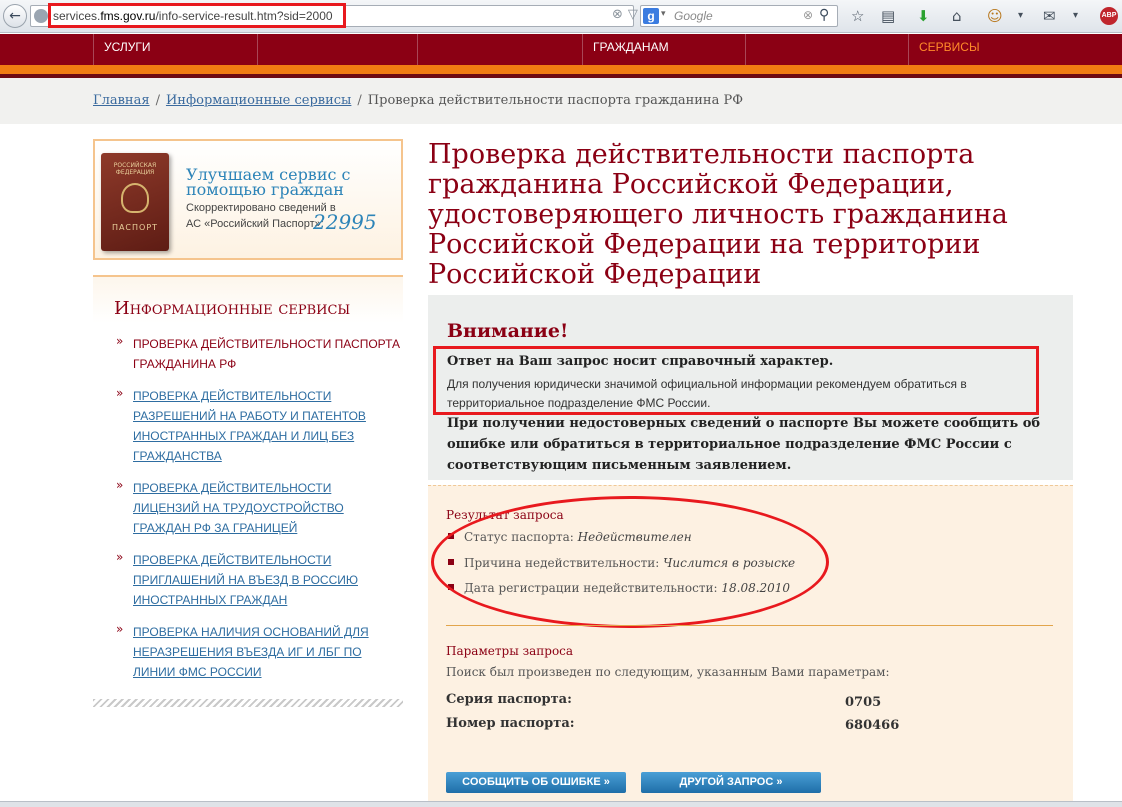  I want to click on bookmark-star-icon: ☆, so click(857, 16).